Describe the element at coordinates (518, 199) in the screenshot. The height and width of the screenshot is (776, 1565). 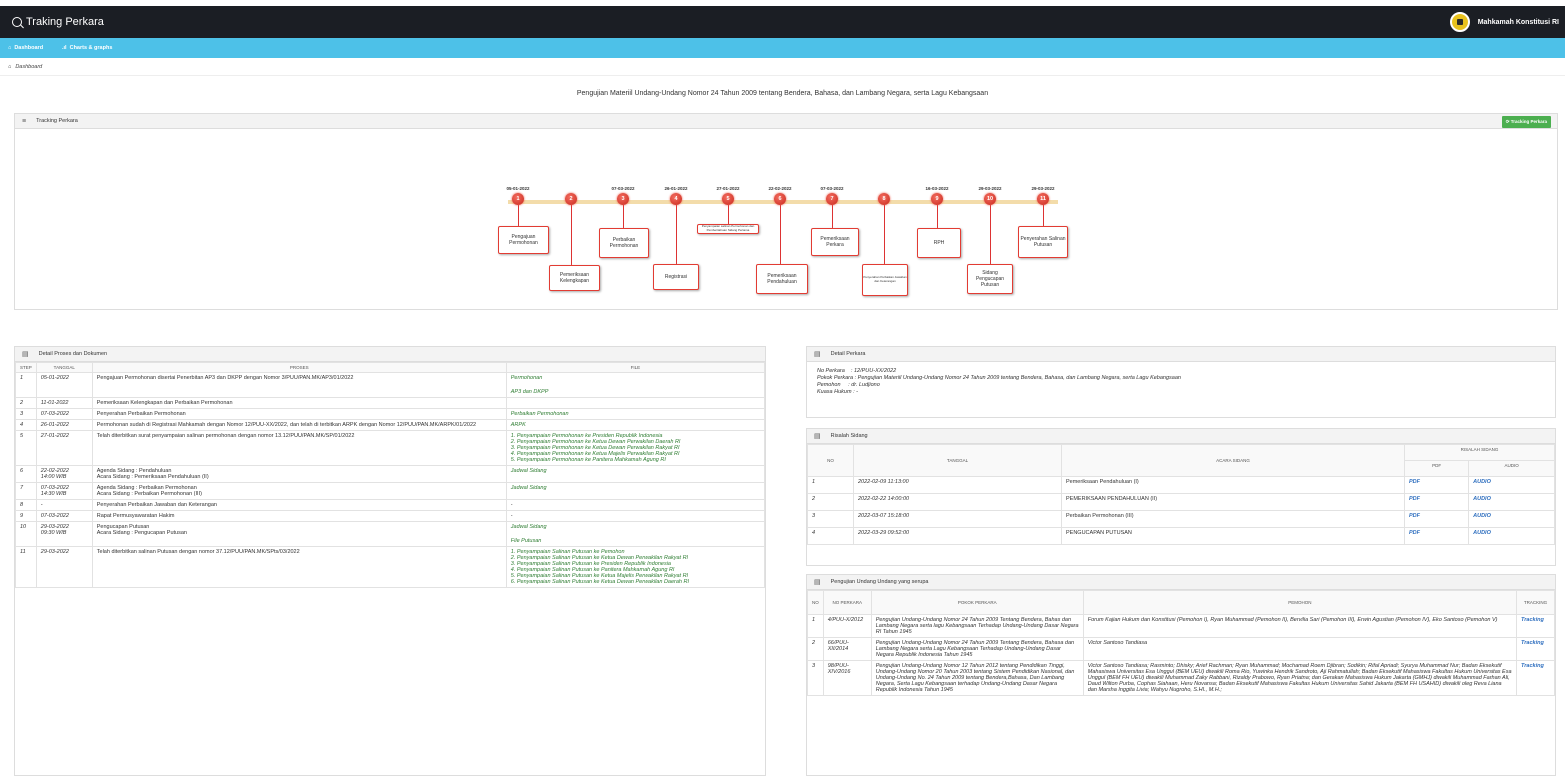
I see `timeline-step-1: 1` at that location.